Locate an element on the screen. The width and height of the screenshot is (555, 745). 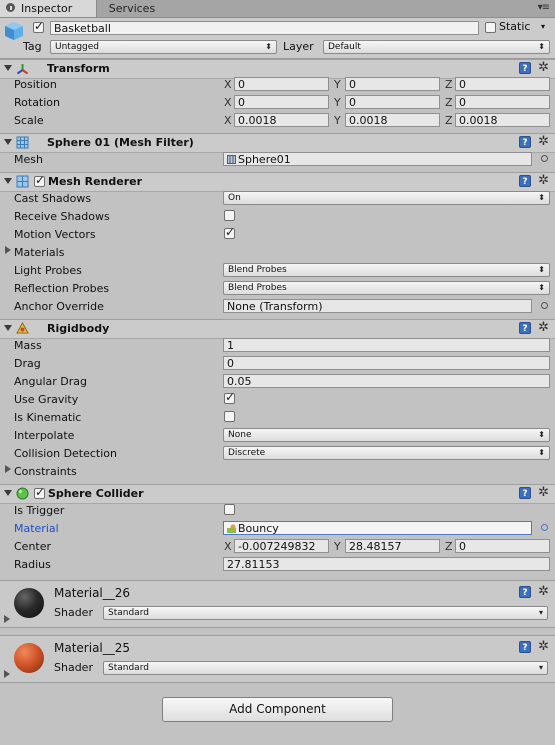
cast-shadows-dropdown: On ⬍ is located at coordinates (386, 198).